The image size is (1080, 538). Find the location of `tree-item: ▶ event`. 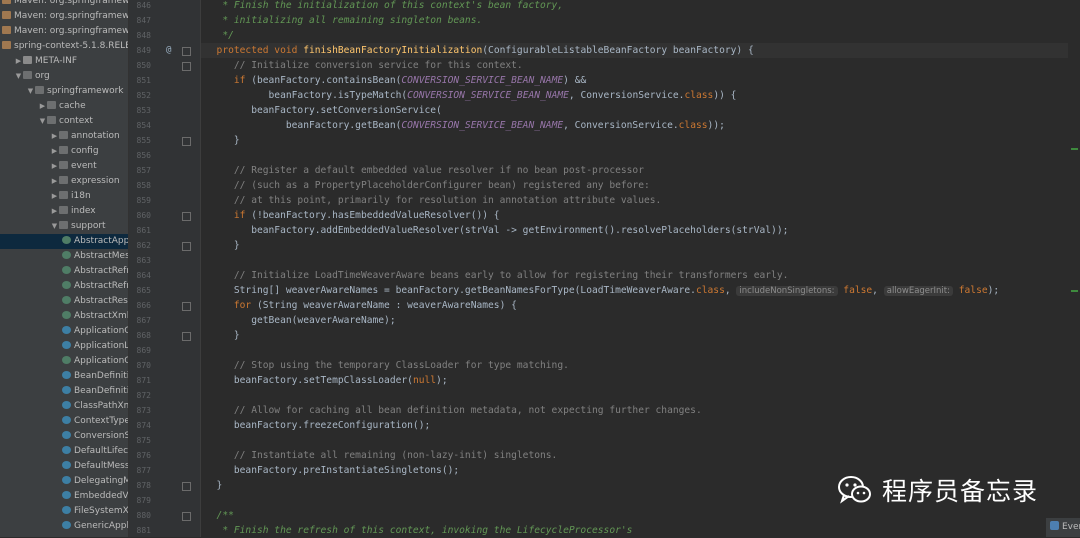

tree-item: ▶ event is located at coordinates (64, 166).